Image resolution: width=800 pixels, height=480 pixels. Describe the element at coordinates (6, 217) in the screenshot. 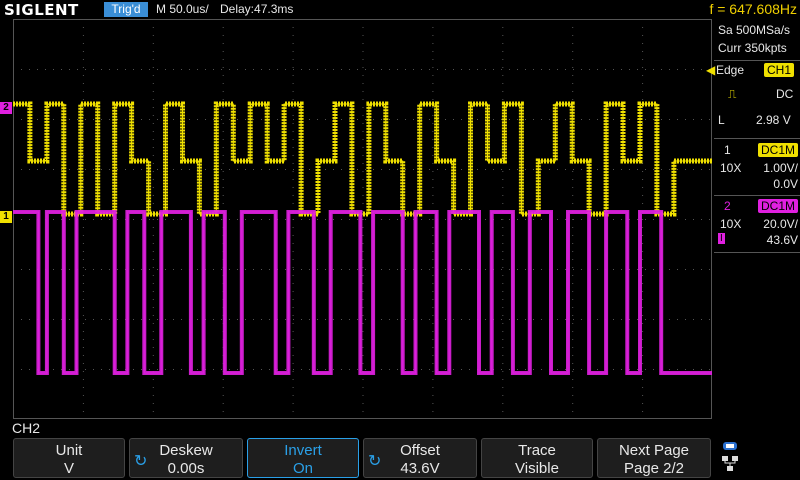

I see `ch1-offset-marker: 1` at that location.